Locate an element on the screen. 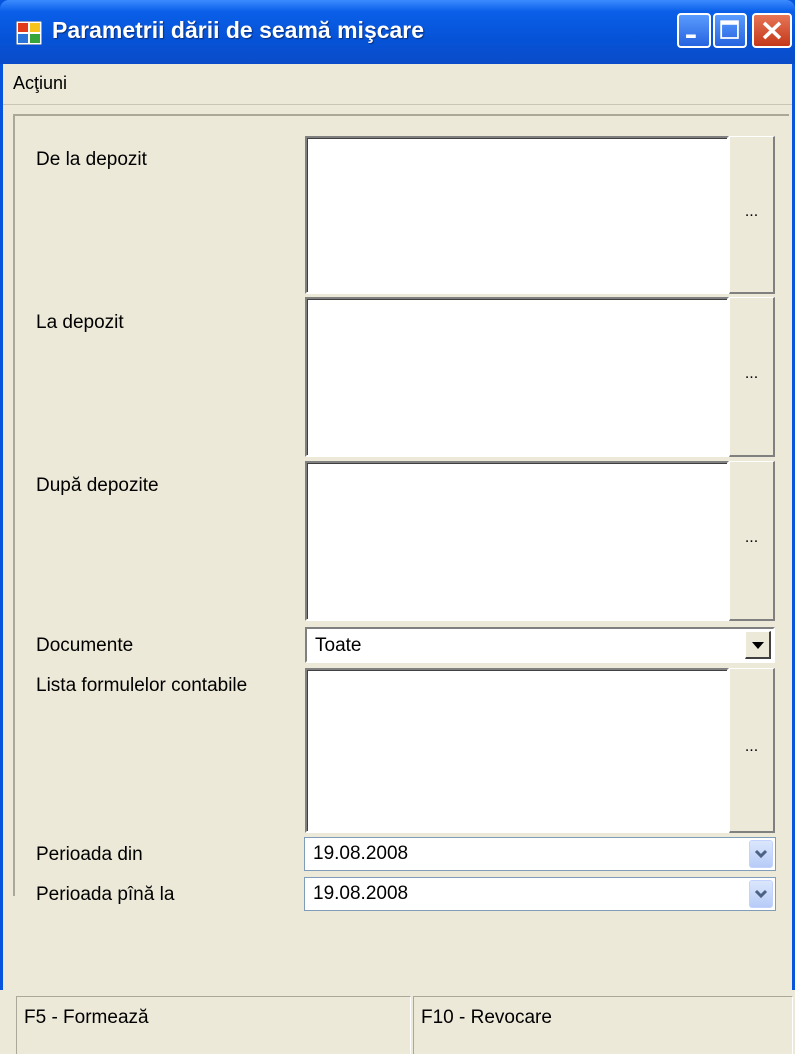  minimize-icon is located at coordinates (691, 36).